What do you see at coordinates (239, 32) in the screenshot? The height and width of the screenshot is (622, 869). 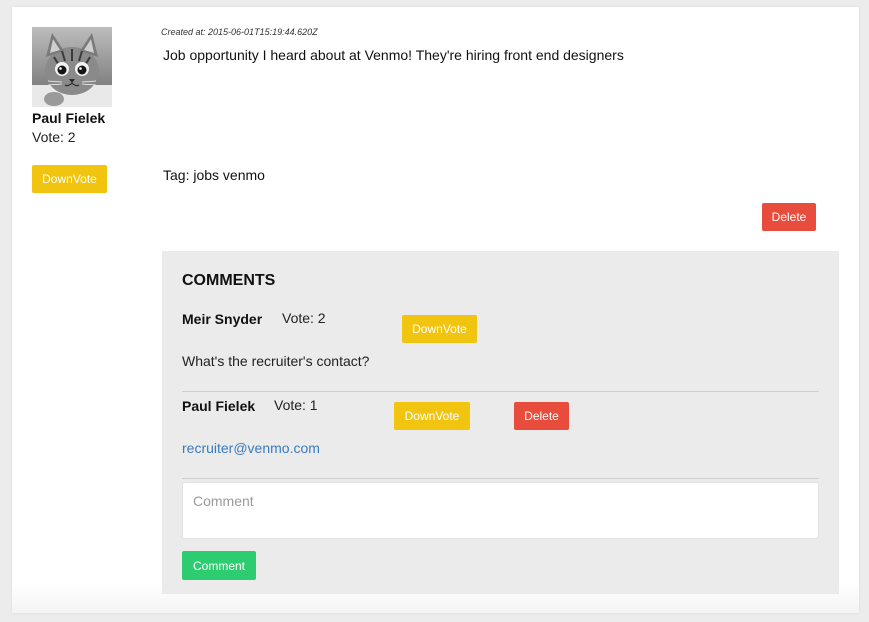 I see `post-created-at: Created at: 2015-06-01T15:19:44.620Z` at bounding box center [239, 32].